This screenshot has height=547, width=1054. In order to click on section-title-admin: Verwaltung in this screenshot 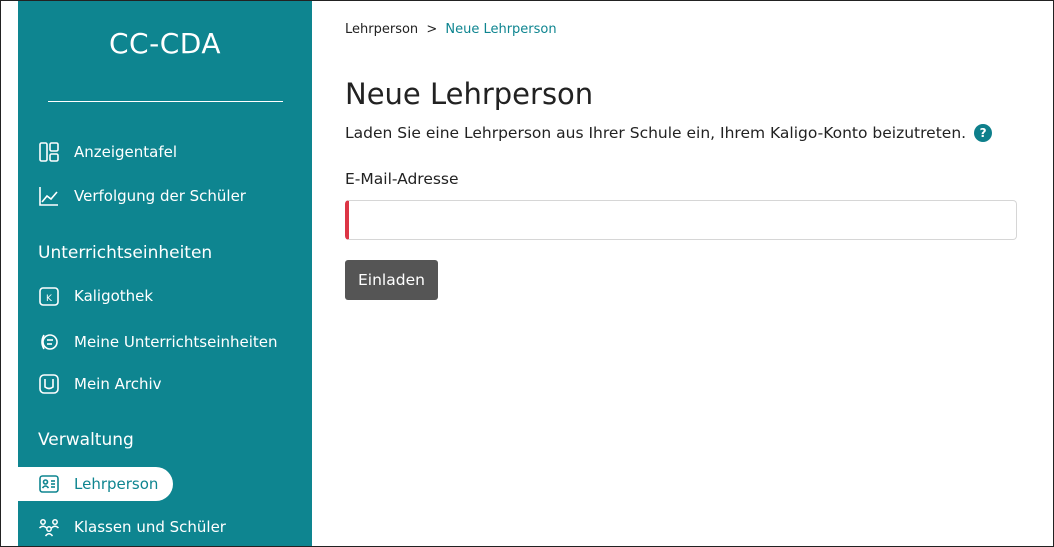, I will do `click(86, 440)`.